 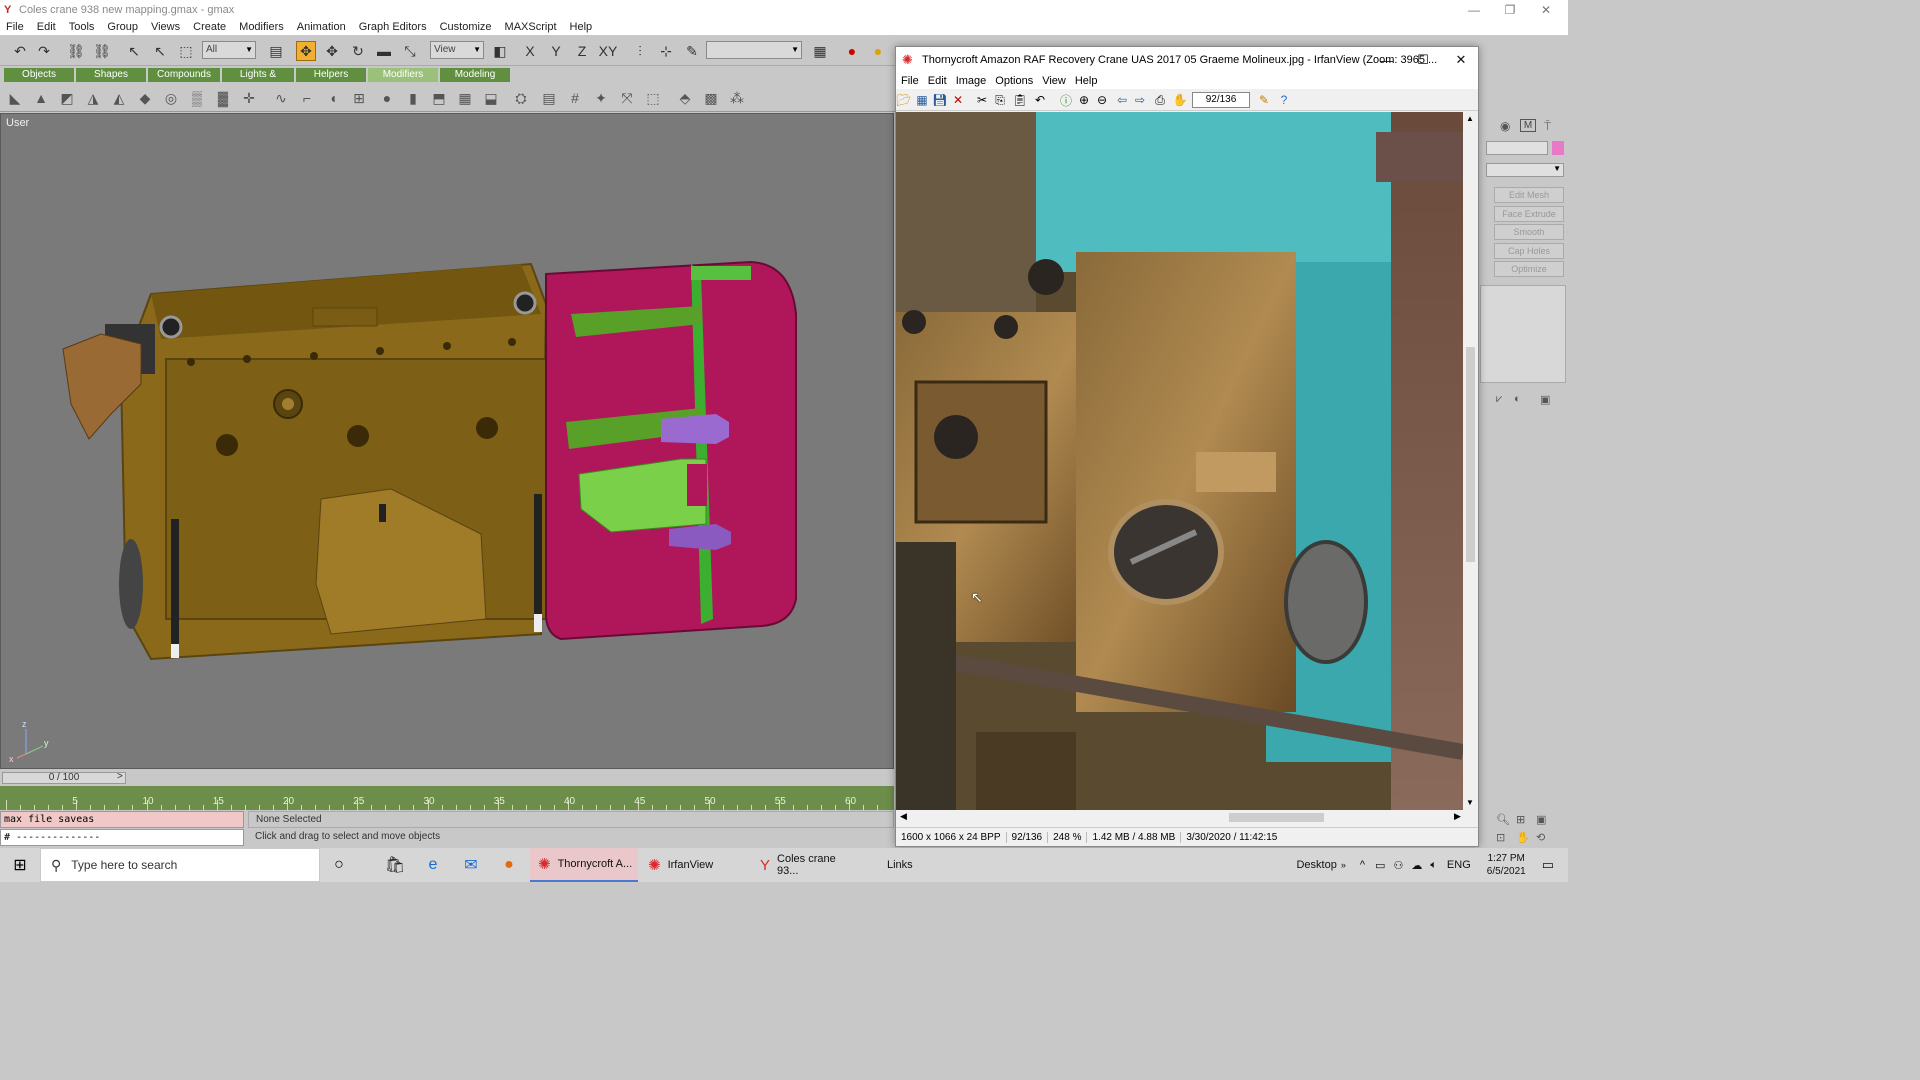 What do you see at coordinates (971, 81) in the screenshot?
I see `irfan-menu-image: Image` at bounding box center [971, 81].